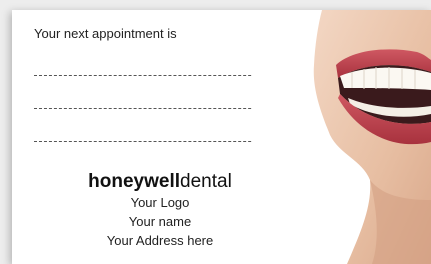 The image size is (431, 264). Describe the element at coordinates (134, 181) in the screenshot. I see `brand-name-bold: honeywell` at that location.